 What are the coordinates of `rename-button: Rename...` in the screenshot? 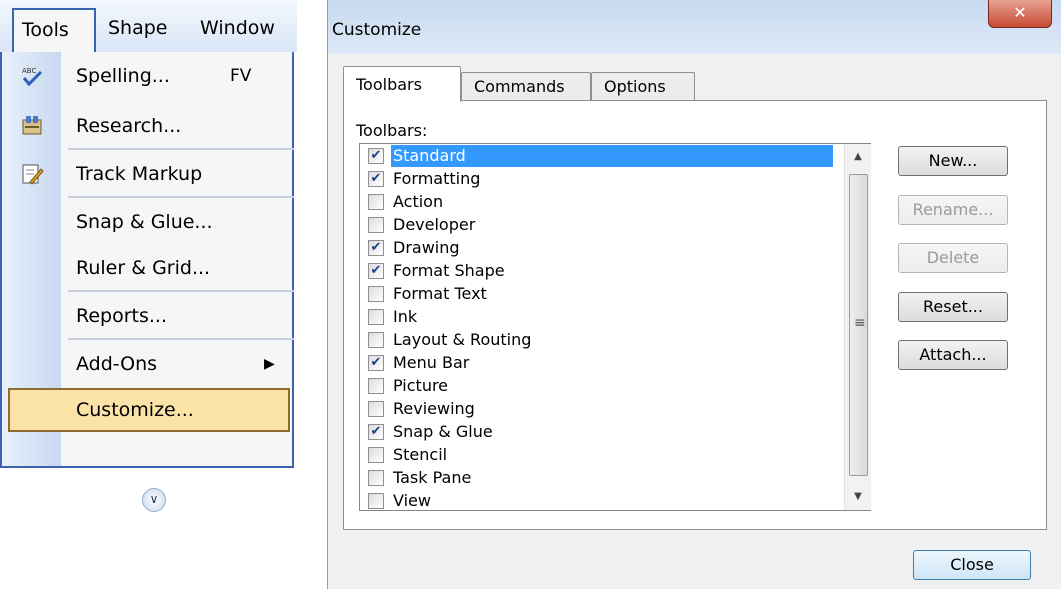 It's located at (953, 210).